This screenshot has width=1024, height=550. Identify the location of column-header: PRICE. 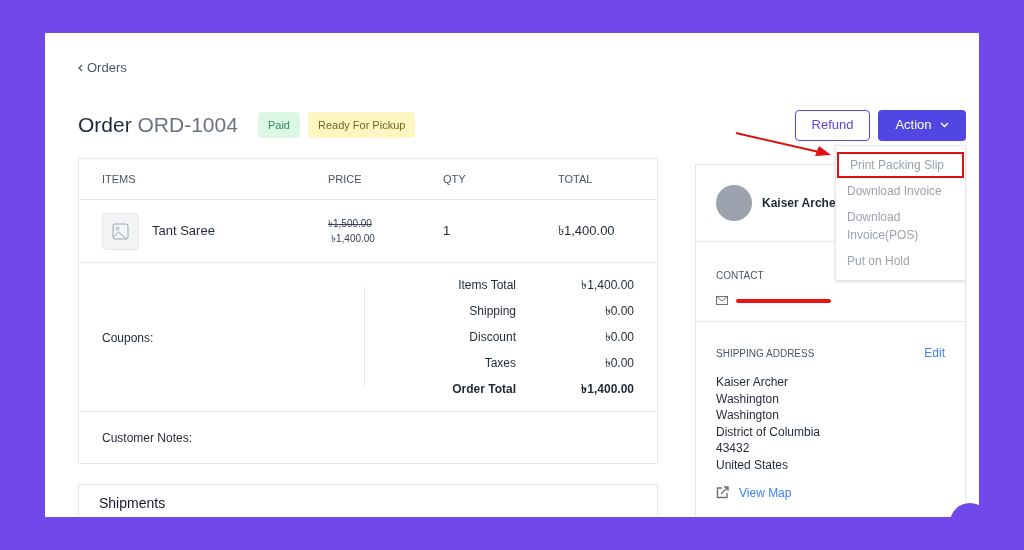
(345, 179).